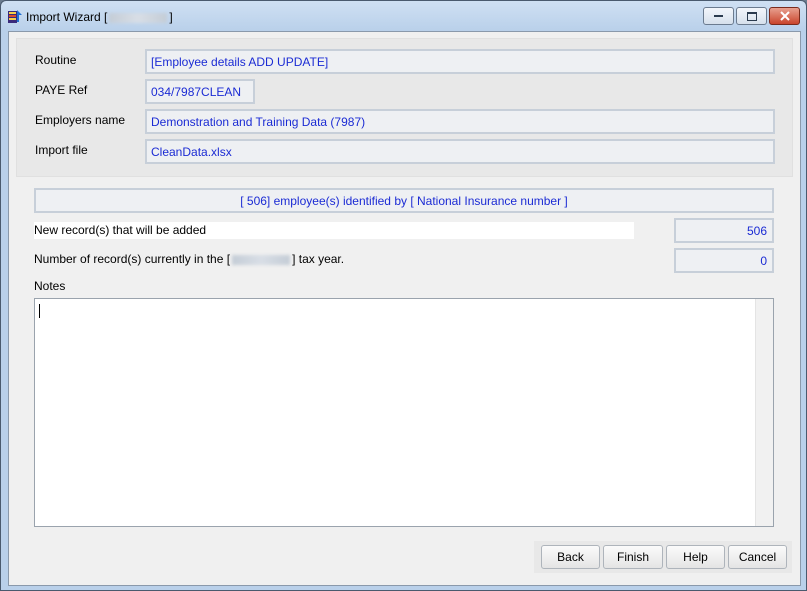 Image resolution: width=807 pixels, height=591 pixels. I want to click on new-records-count: 506, so click(724, 230).